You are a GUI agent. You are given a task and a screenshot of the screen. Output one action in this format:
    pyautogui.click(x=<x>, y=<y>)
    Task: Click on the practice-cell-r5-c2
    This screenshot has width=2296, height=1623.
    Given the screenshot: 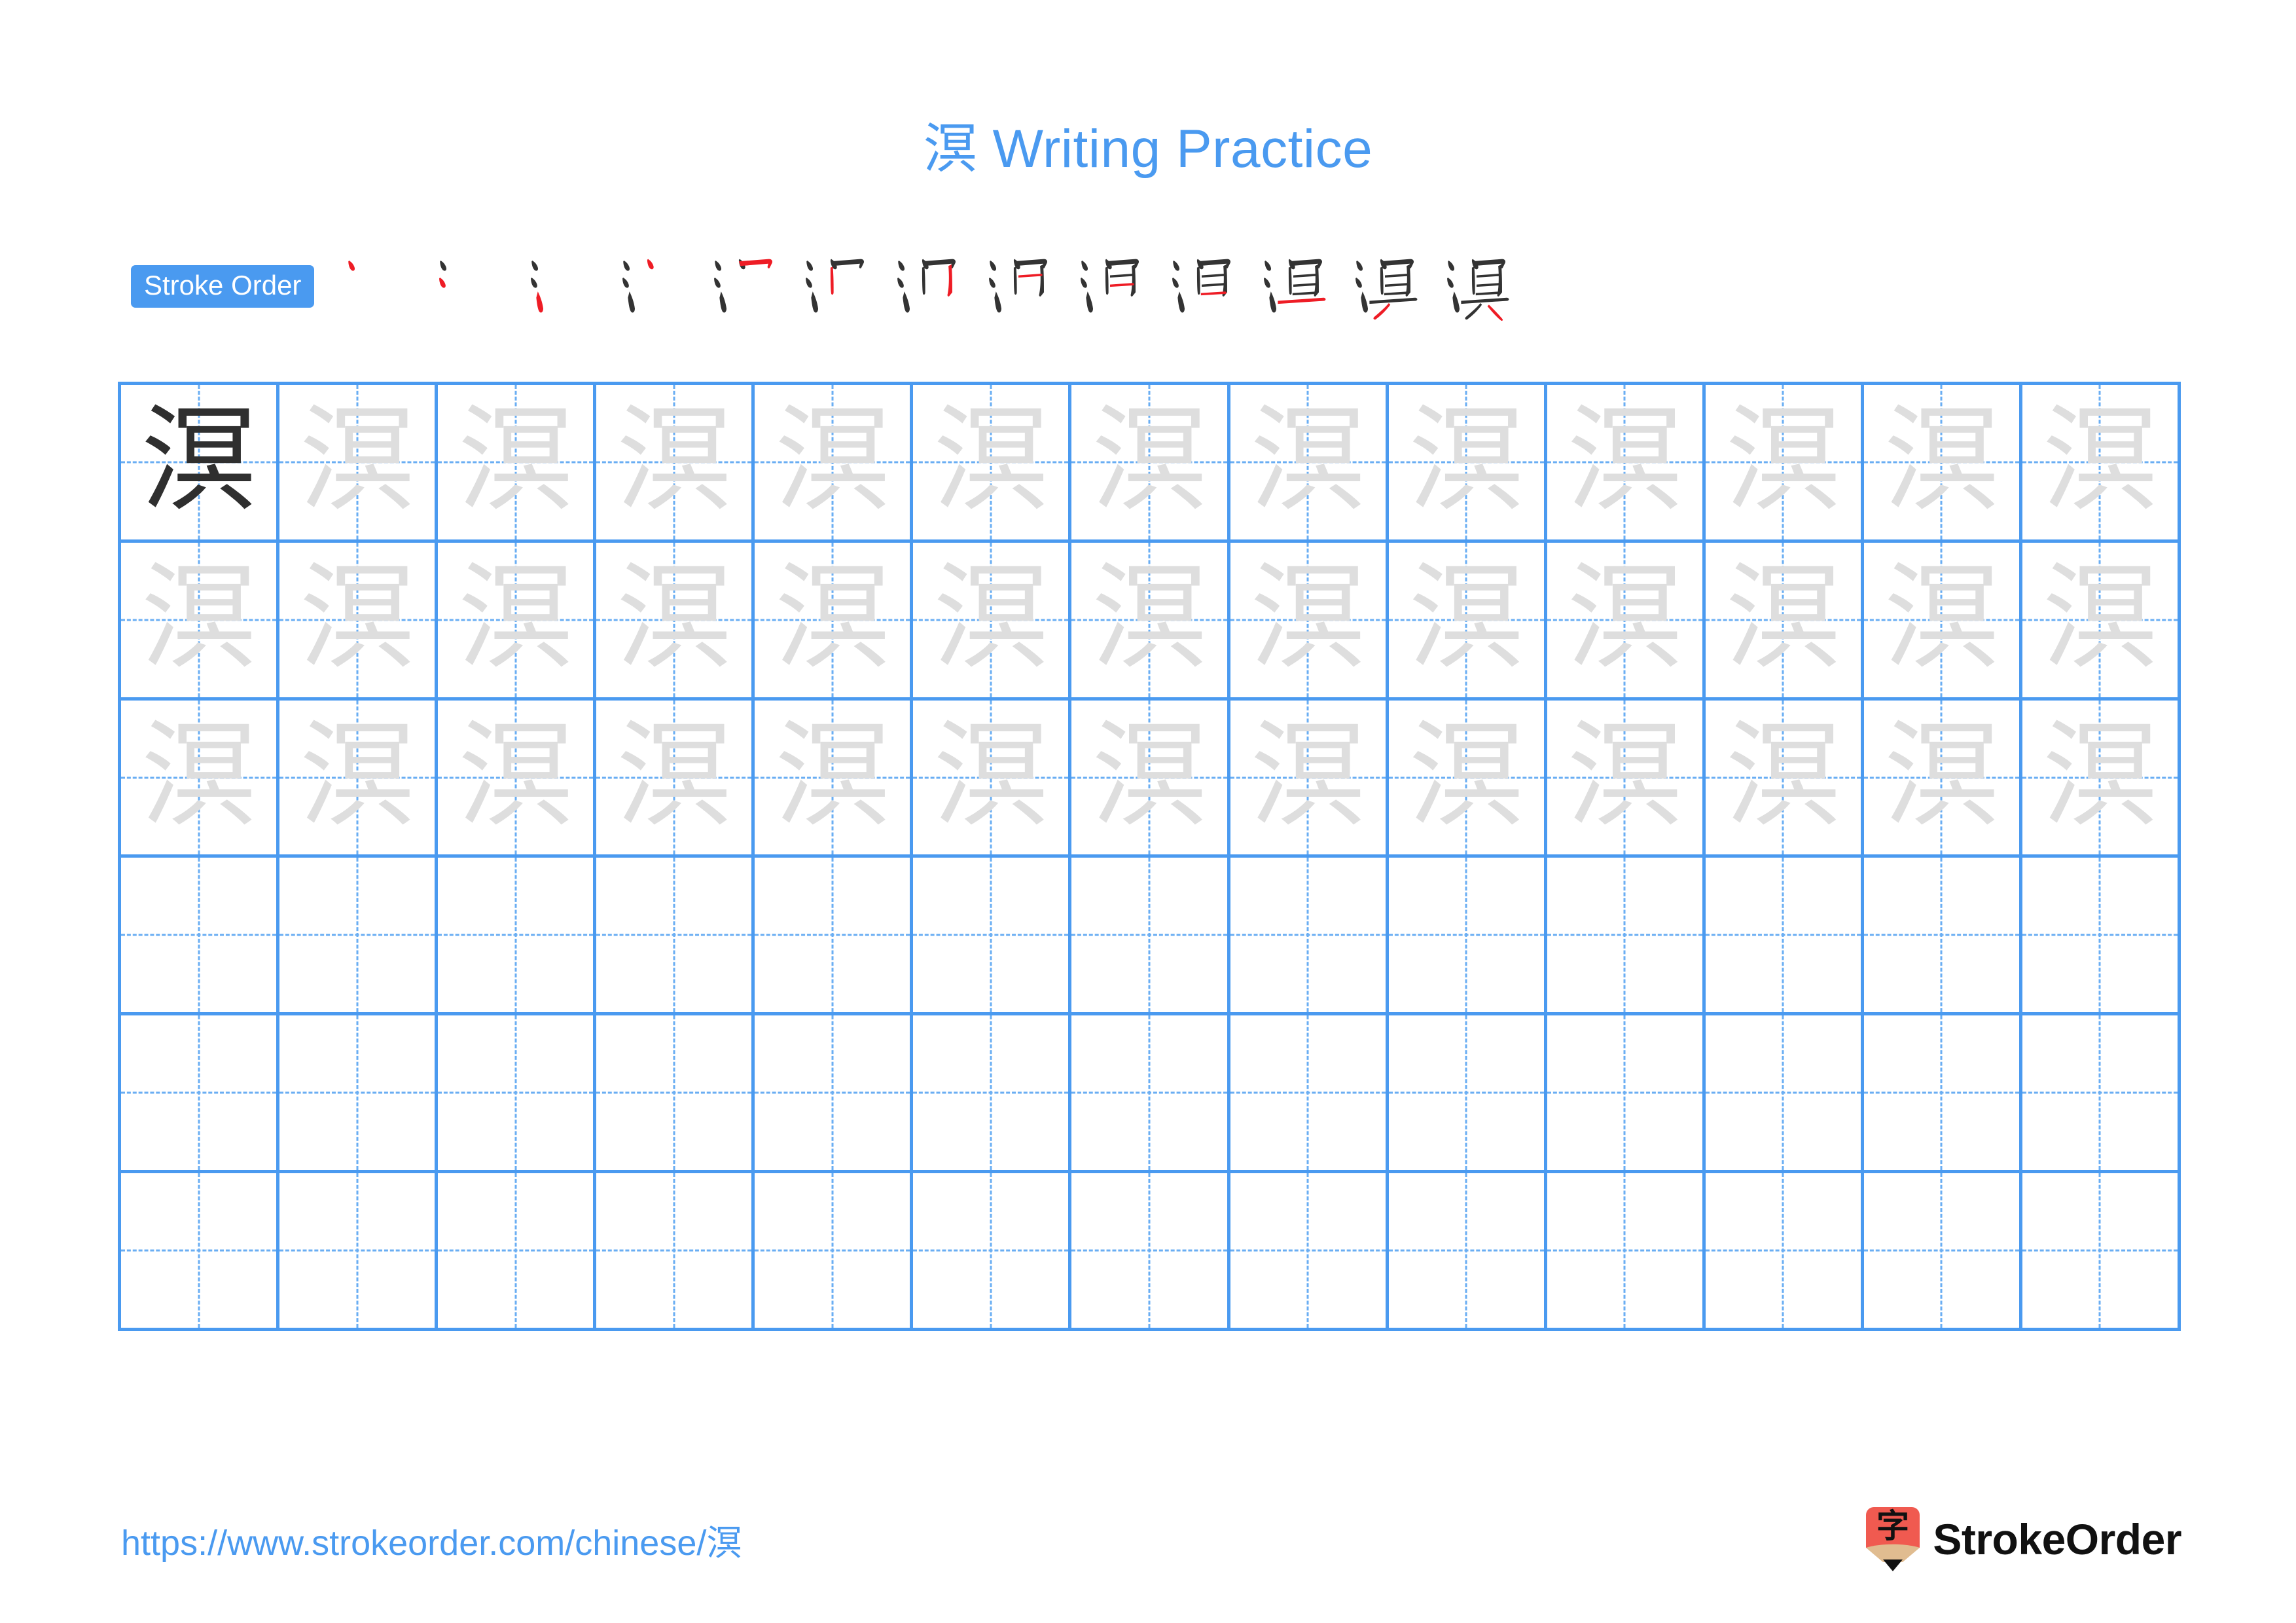 What is the action you would take?
    pyautogui.click(x=359, y=1094)
    